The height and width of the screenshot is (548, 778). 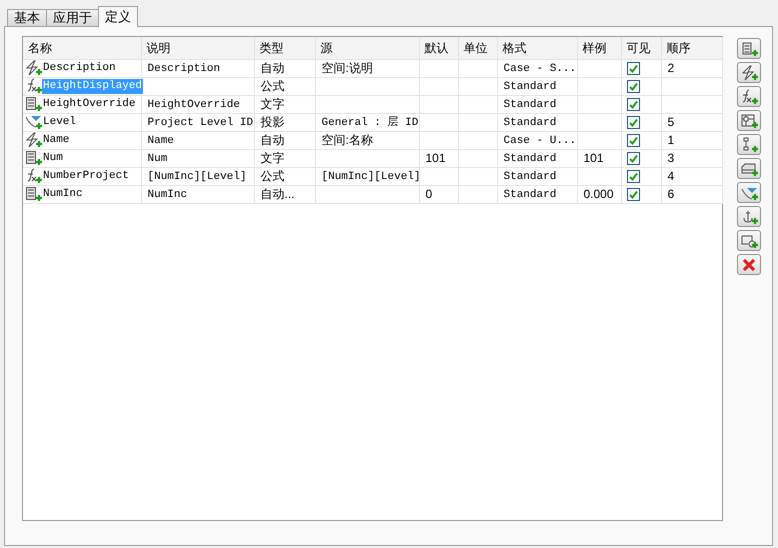 What do you see at coordinates (347, 139) in the screenshot?
I see `table-cell: 空间:名称` at bounding box center [347, 139].